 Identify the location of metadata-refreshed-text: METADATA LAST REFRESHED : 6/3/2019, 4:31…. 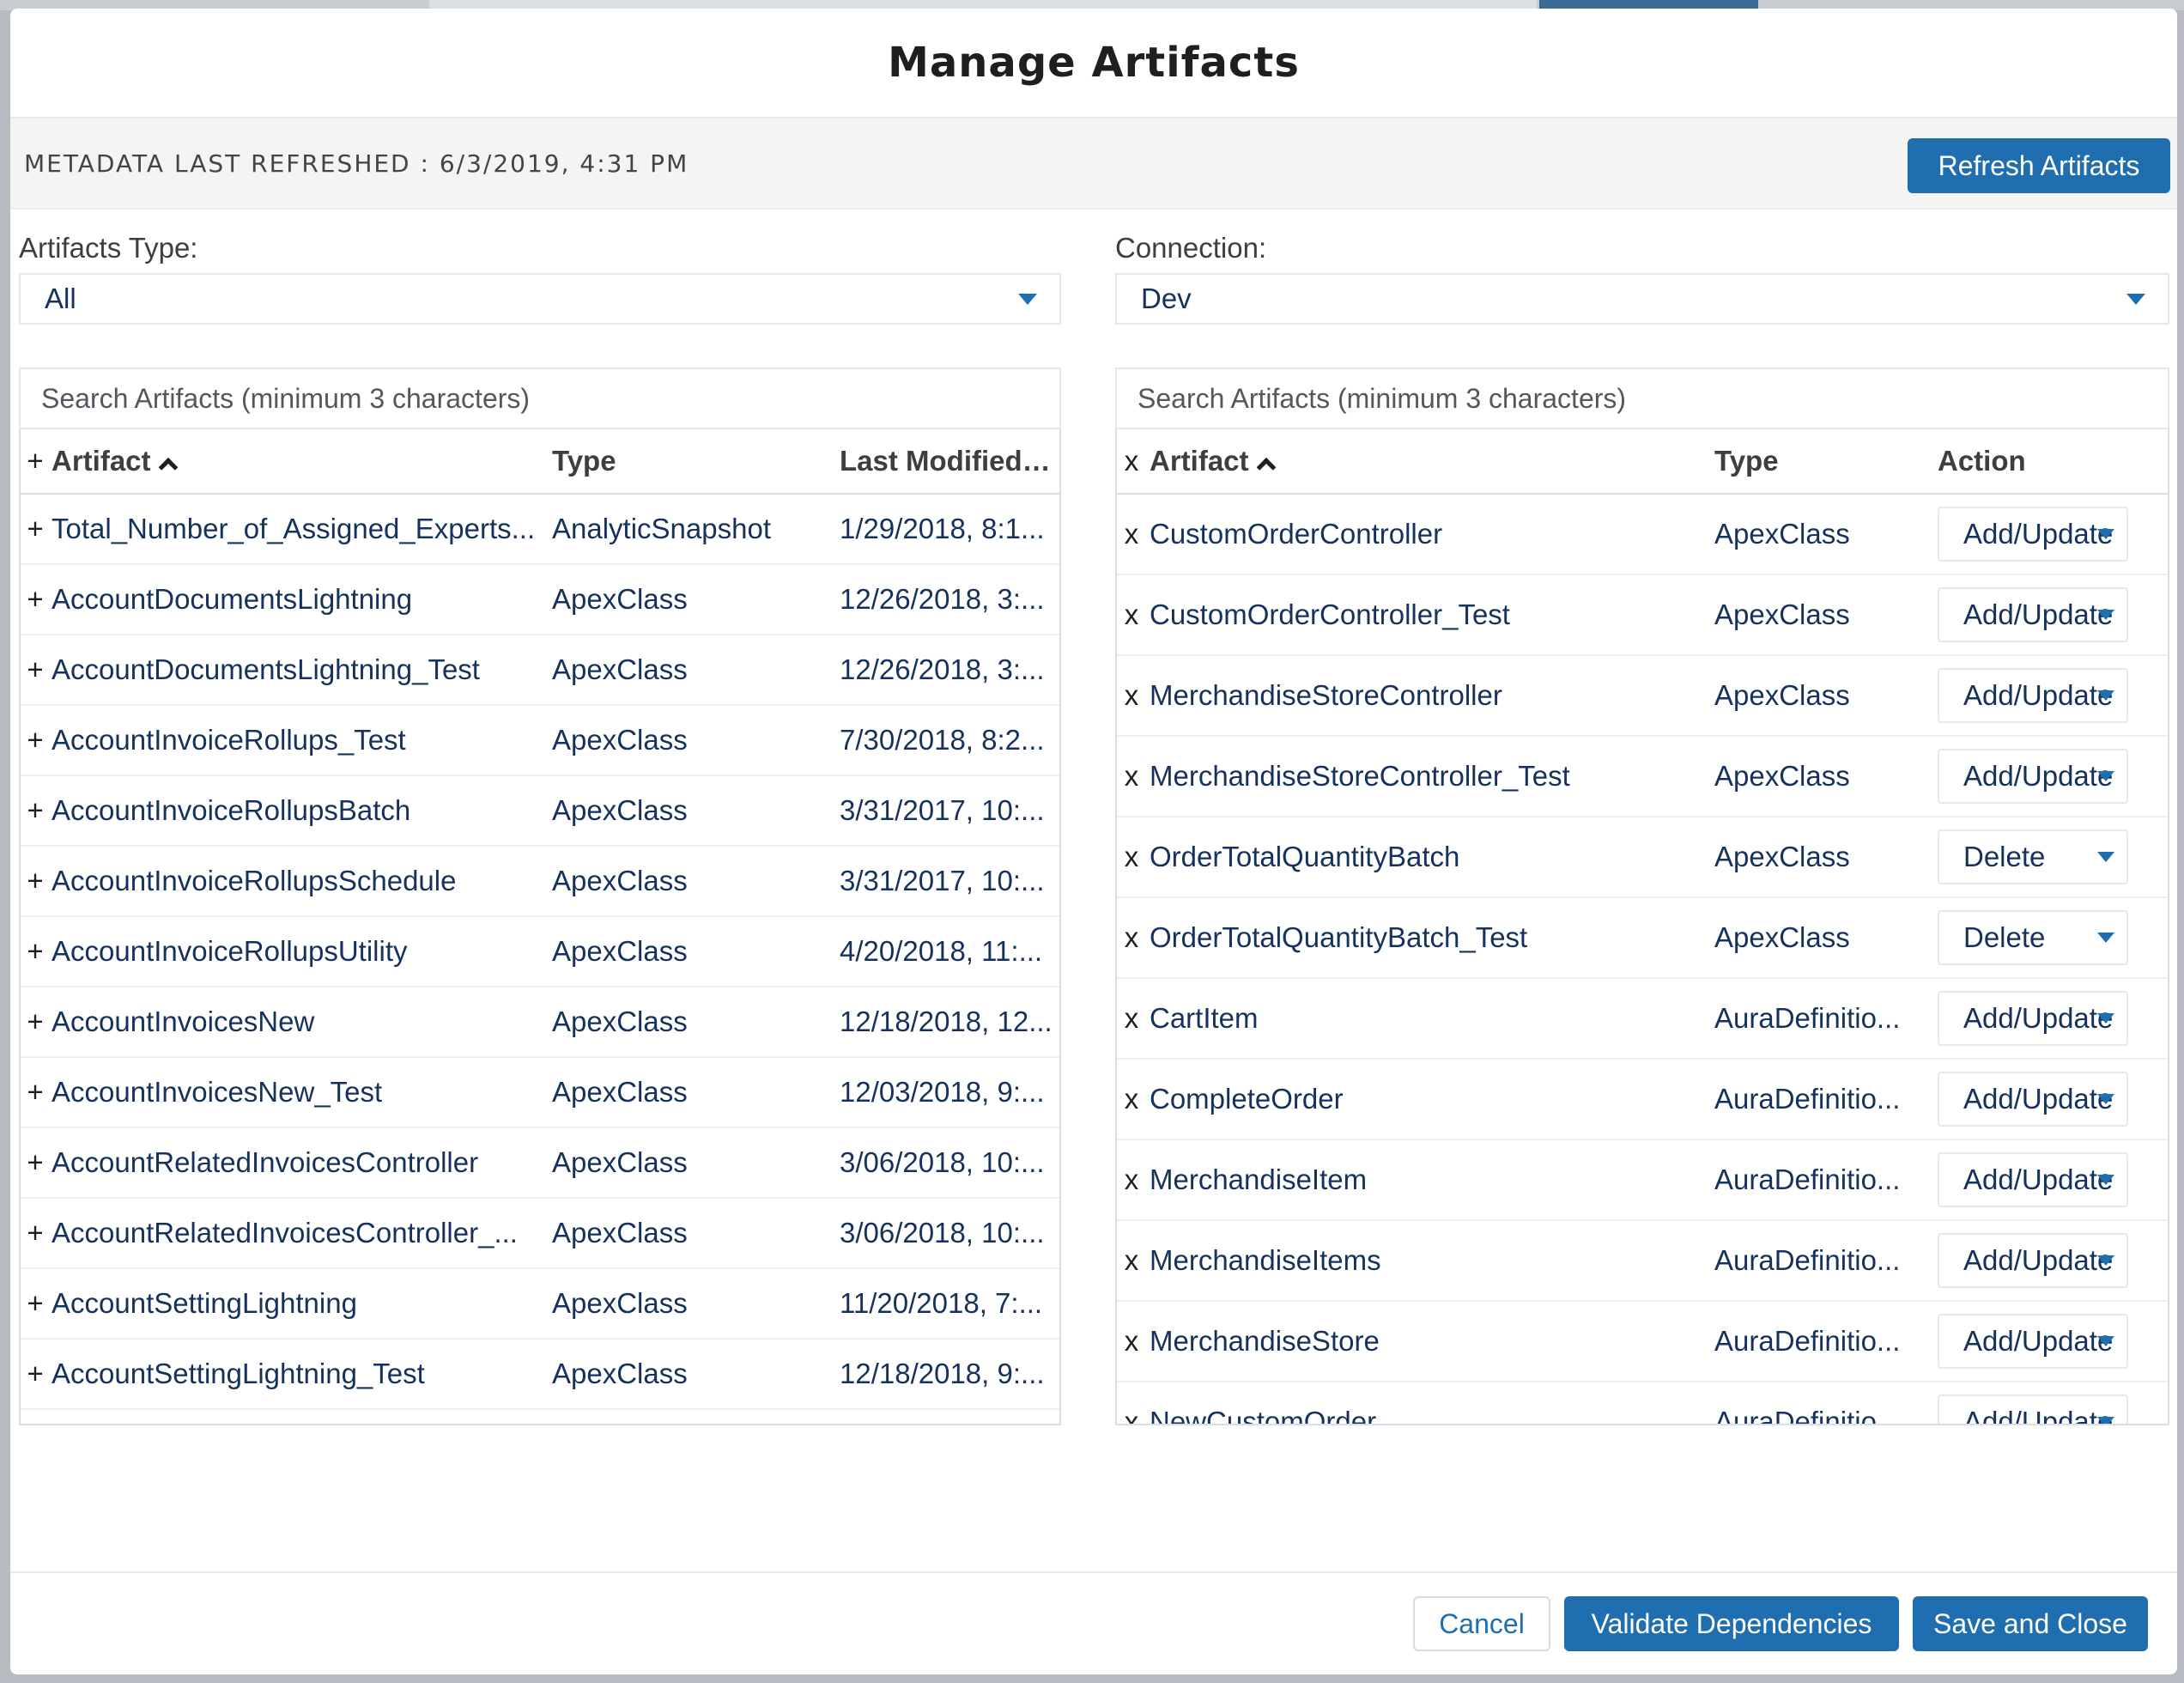
(357, 163).